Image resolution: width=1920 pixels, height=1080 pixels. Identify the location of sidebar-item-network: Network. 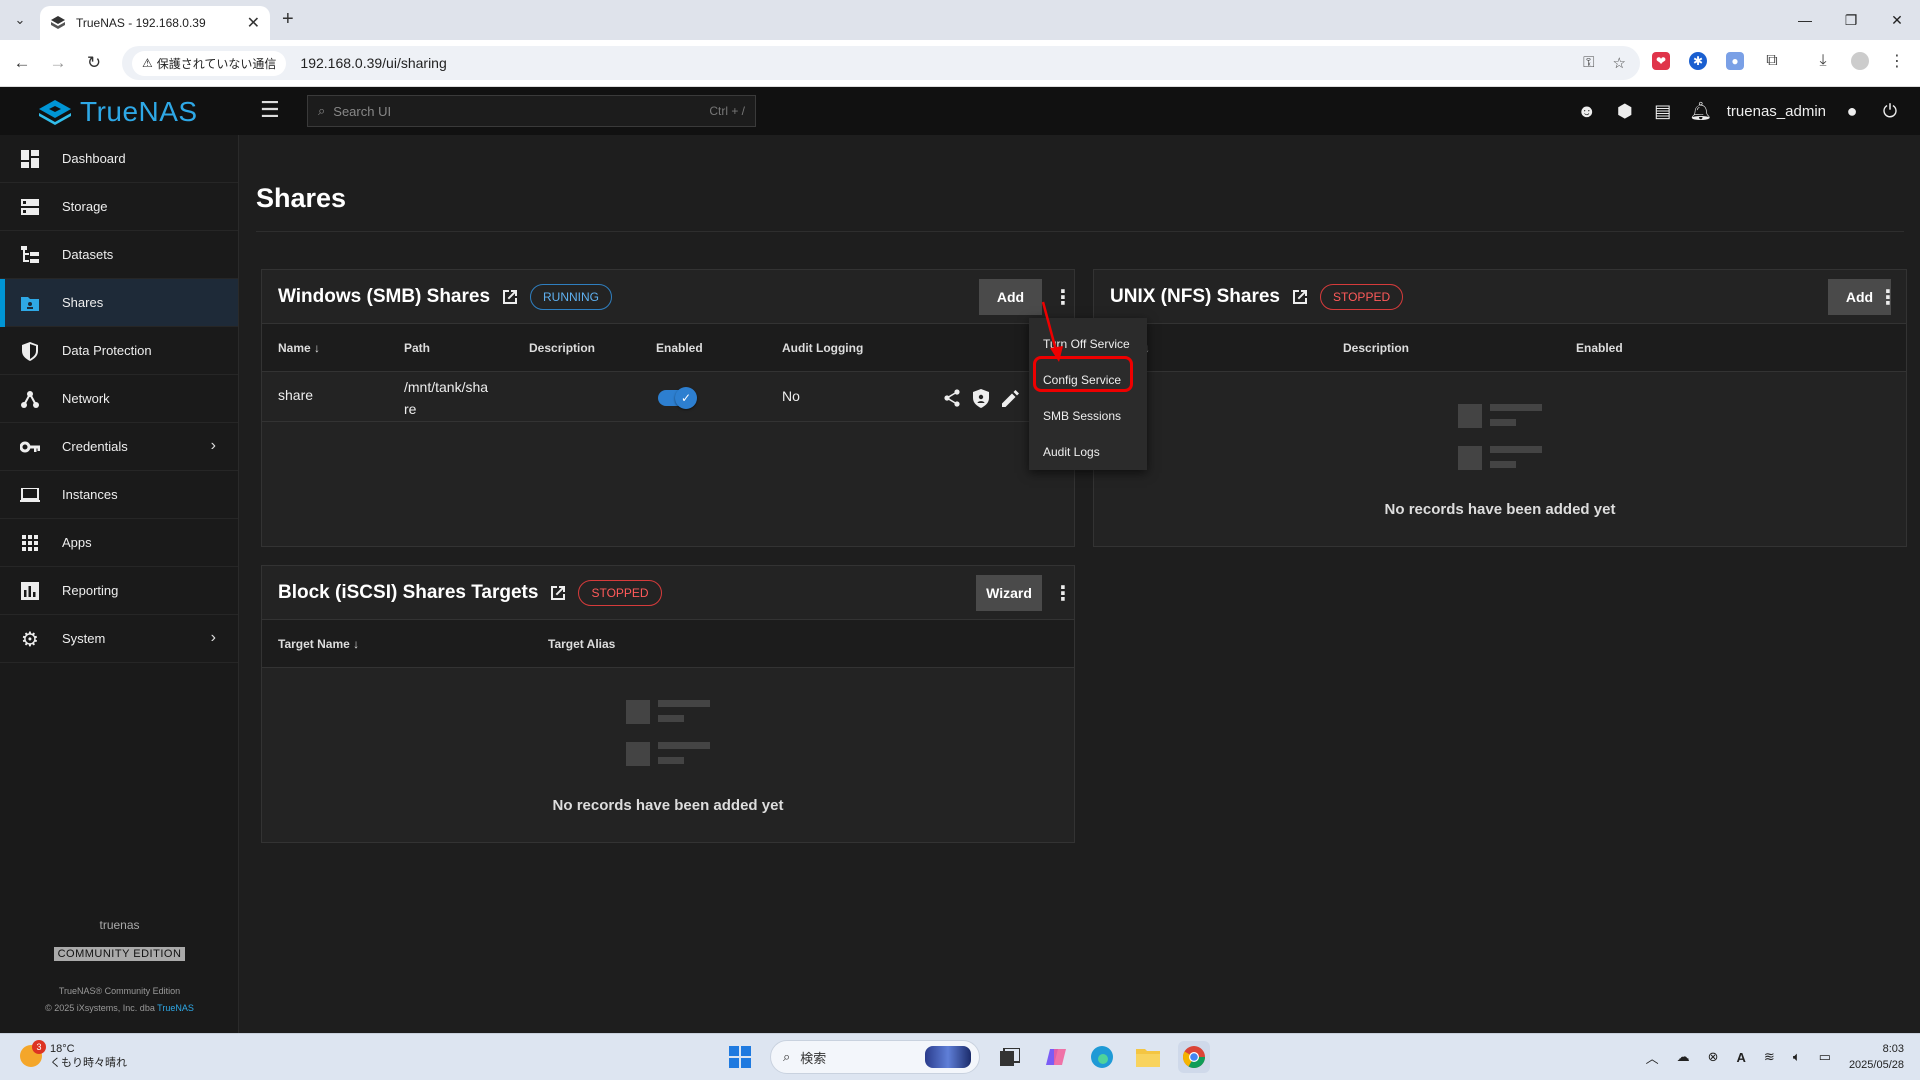
(119, 399).